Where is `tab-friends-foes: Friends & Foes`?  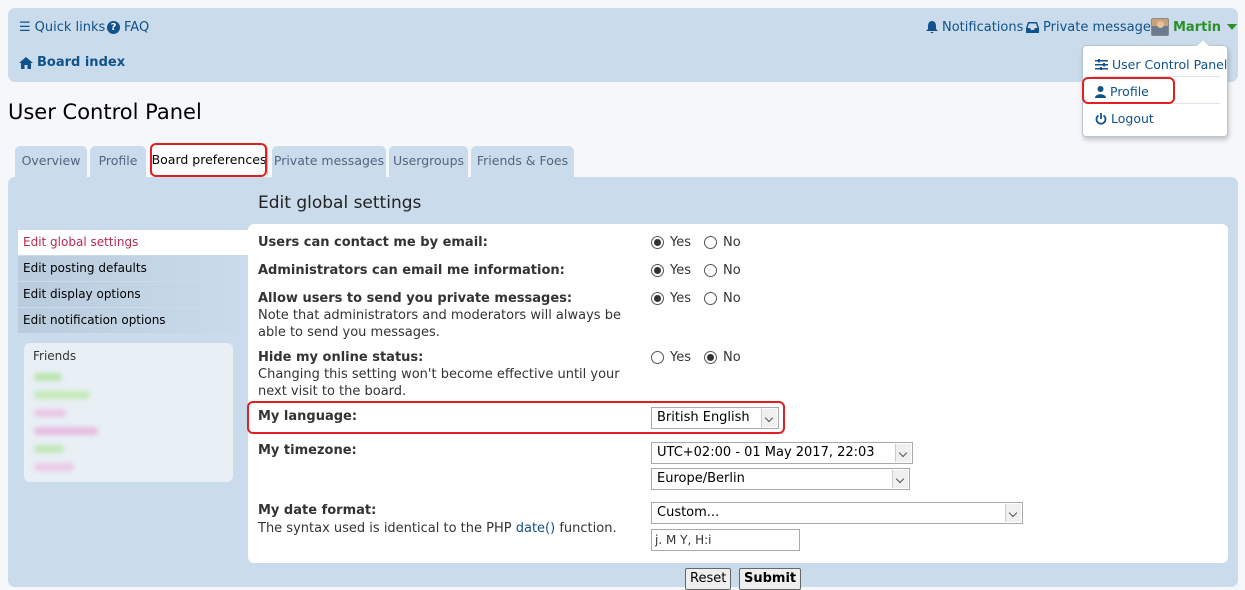
tab-friends-foes: Friends & Foes is located at coordinates (522, 161).